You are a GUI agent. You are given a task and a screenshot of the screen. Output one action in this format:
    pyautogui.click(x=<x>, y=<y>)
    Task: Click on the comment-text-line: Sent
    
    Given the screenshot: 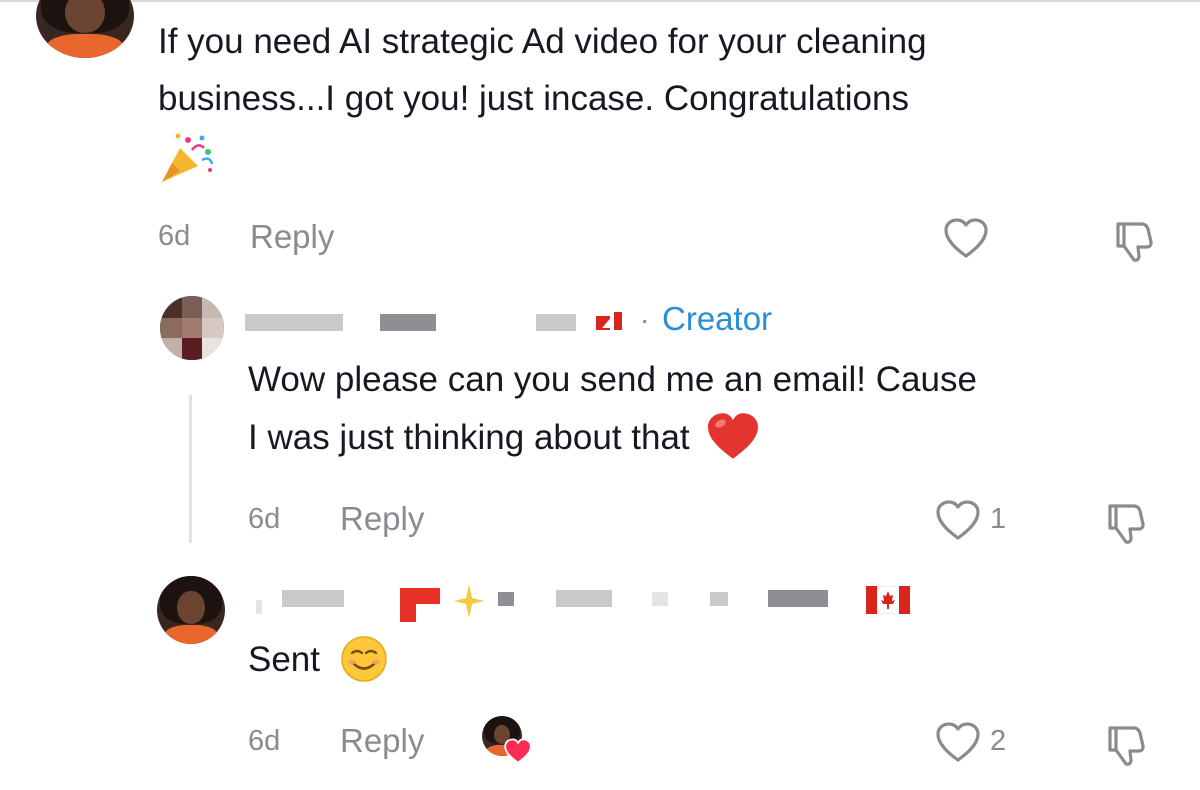 What is the action you would take?
    pyautogui.click(x=318, y=659)
    